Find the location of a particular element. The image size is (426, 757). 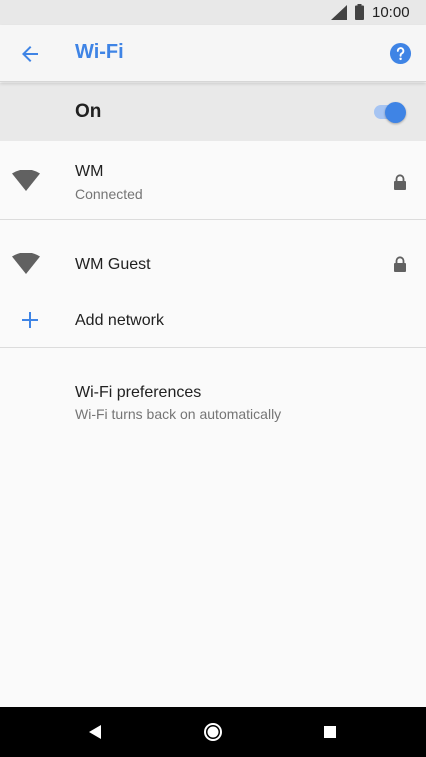

navigation-bar is located at coordinates (213, 732).